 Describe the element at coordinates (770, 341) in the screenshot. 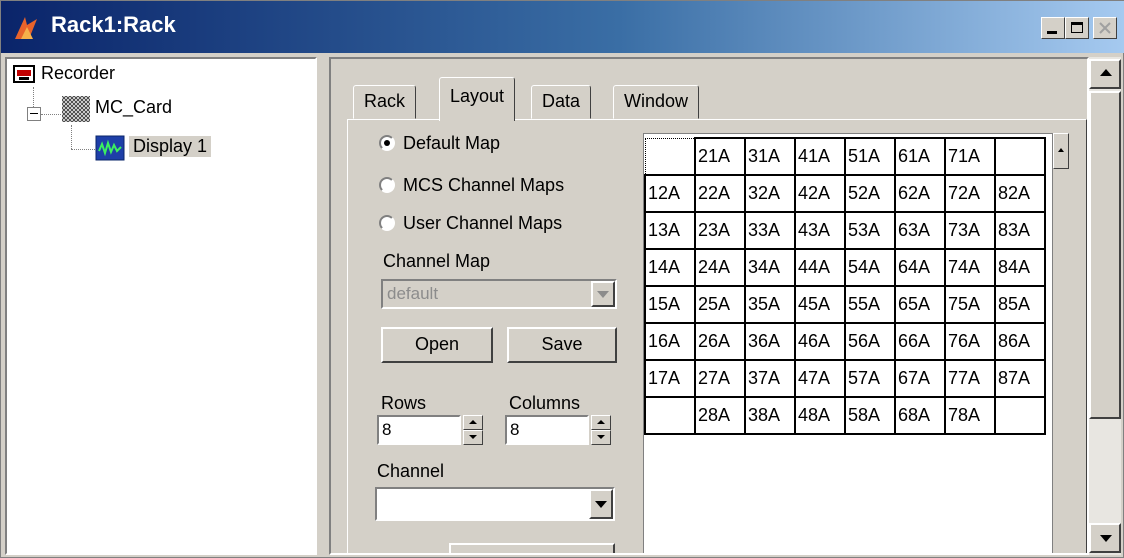

I see `grid-cell: 36A` at that location.